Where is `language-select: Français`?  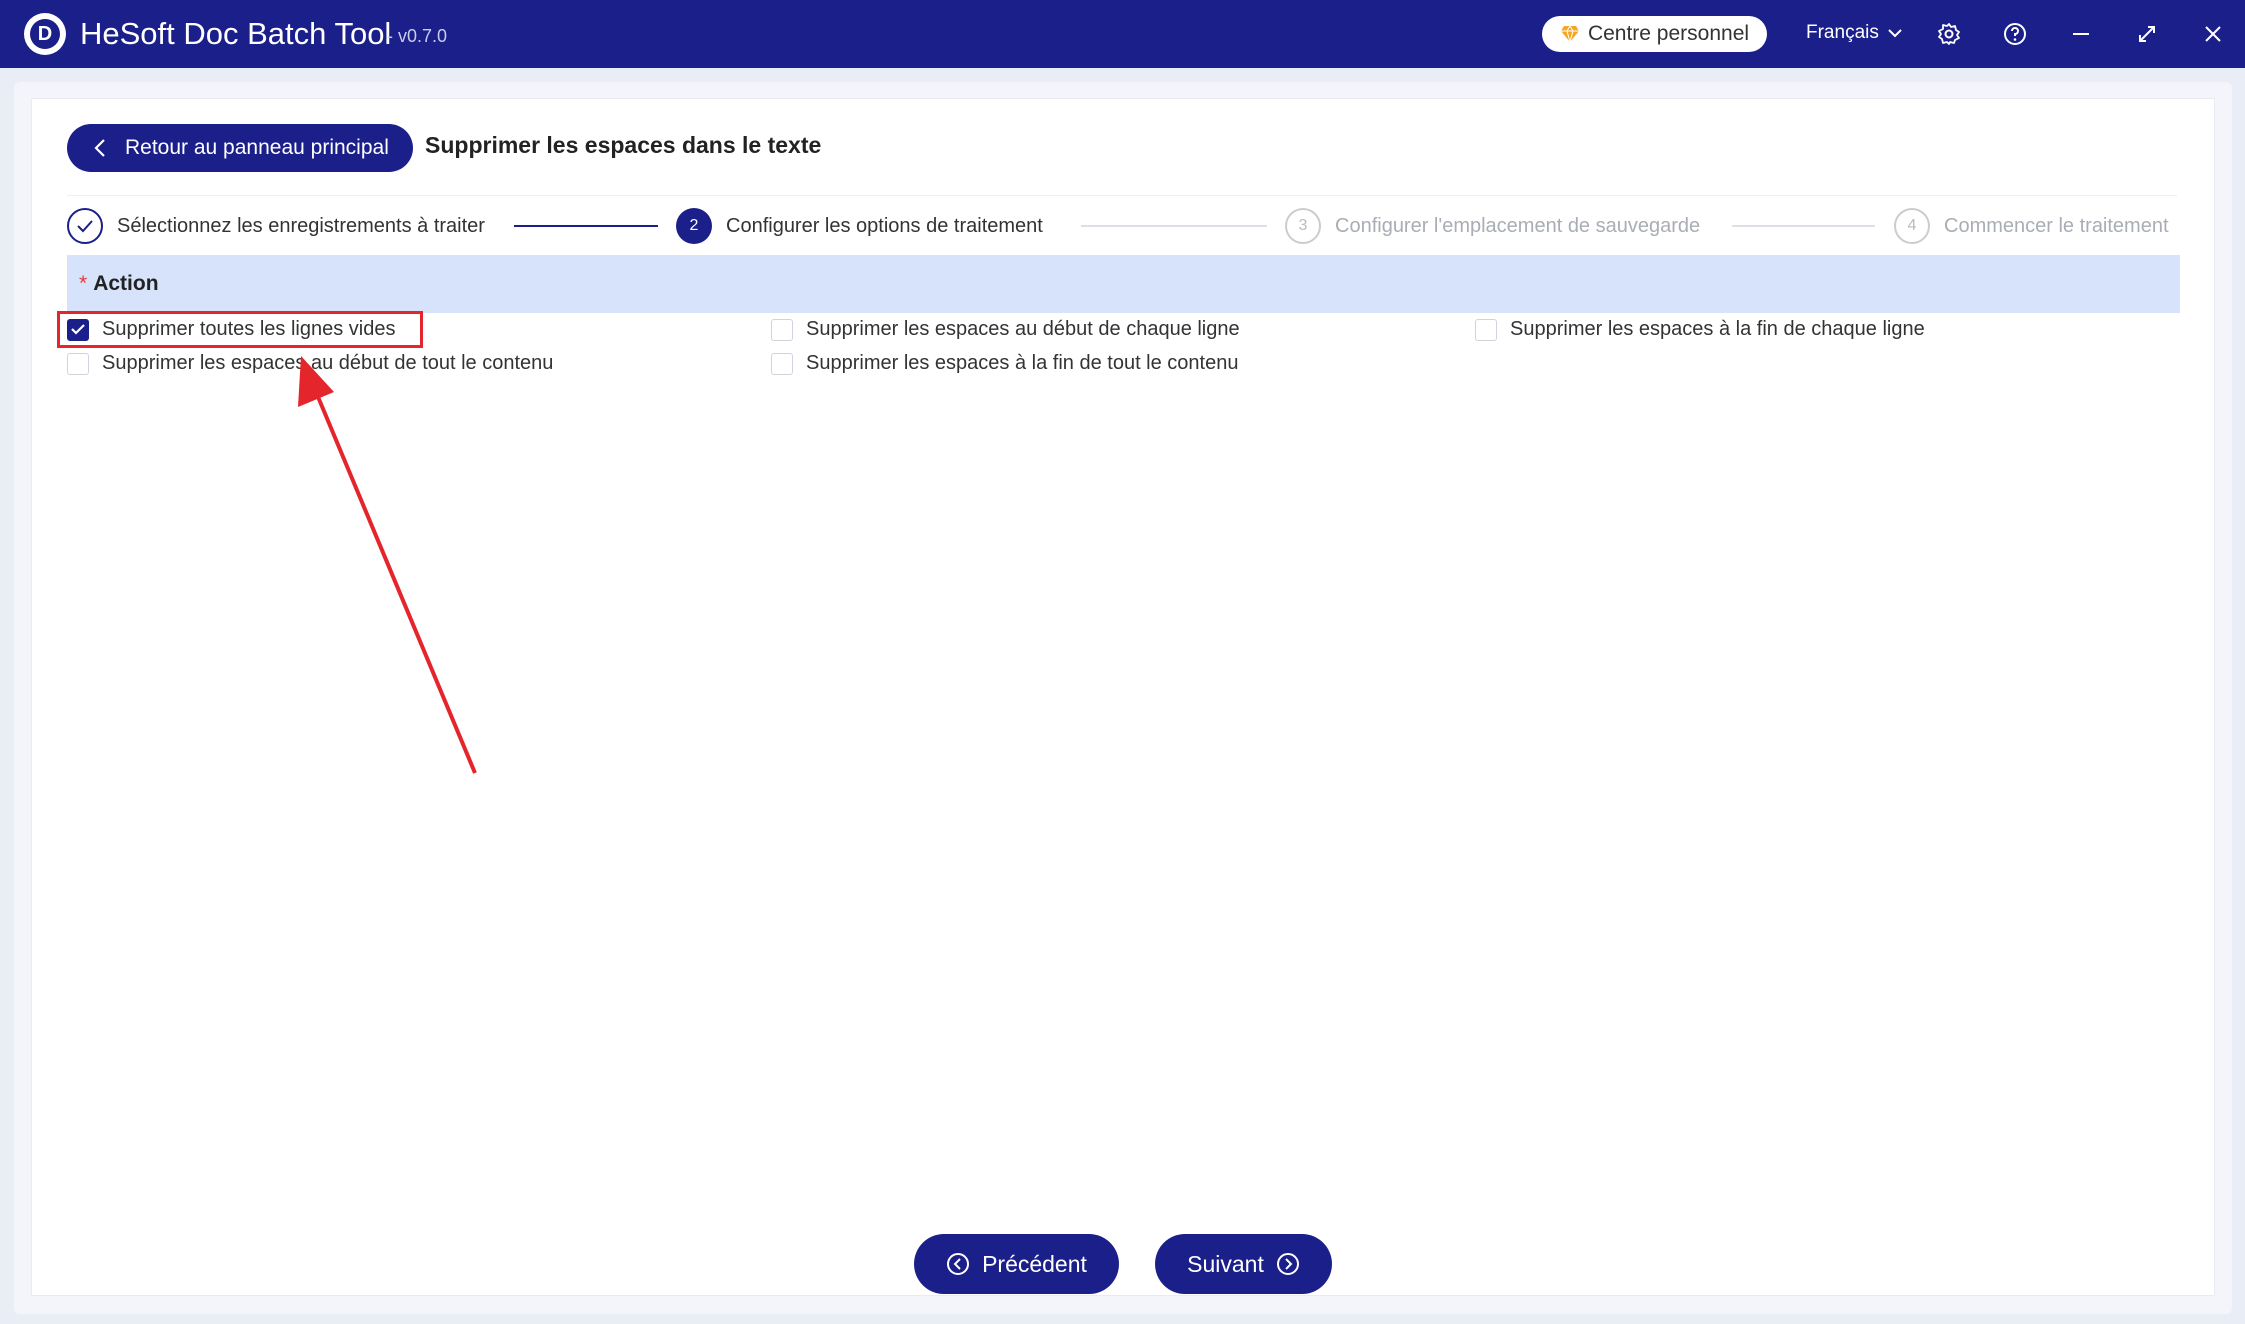 language-select: Français is located at coordinates (1854, 33).